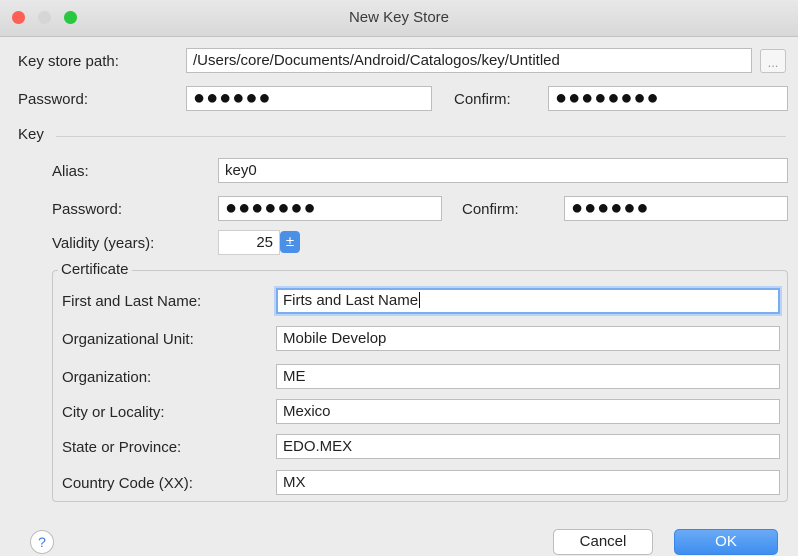 The height and width of the screenshot is (556, 798). What do you see at coordinates (70, 171) in the screenshot?
I see `alias-label: Alias:` at bounding box center [70, 171].